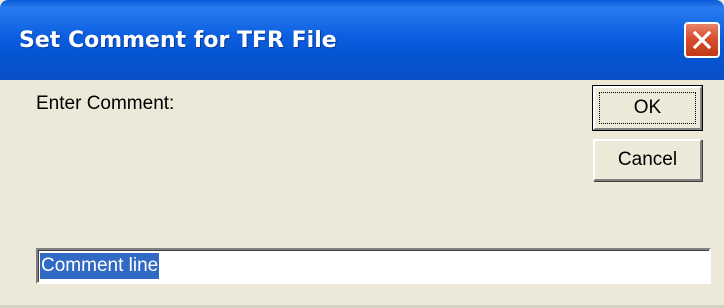 This screenshot has height=308, width=724. What do you see at coordinates (373, 266) in the screenshot?
I see `comment-input: Comment line` at bounding box center [373, 266].